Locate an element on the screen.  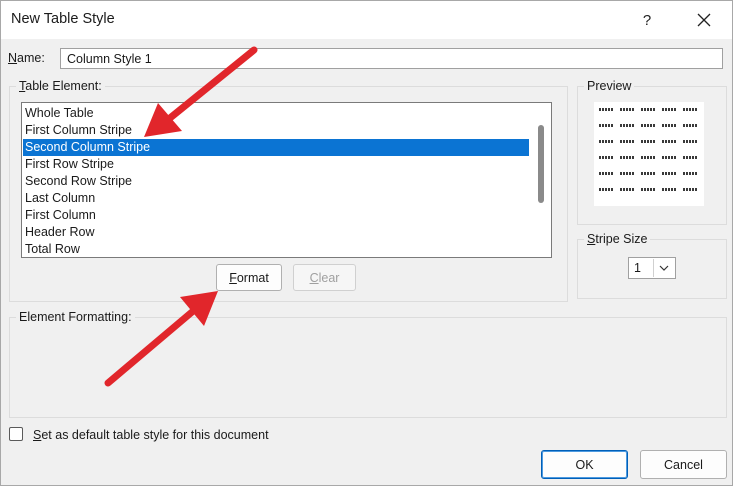
dropdown-button is located at coordinates (663, 268).